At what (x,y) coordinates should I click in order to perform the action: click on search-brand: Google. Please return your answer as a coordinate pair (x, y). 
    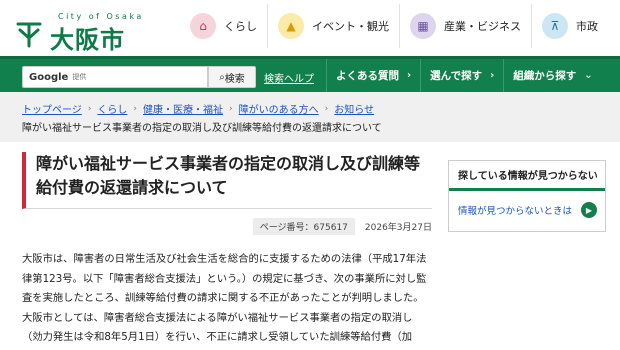
    Looking at the image, I should click on (49, 77).